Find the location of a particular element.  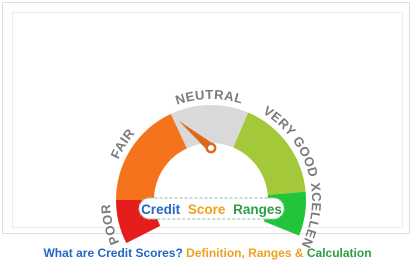

badge-word-ranges: Ranges is located at coordinates (257, 209).